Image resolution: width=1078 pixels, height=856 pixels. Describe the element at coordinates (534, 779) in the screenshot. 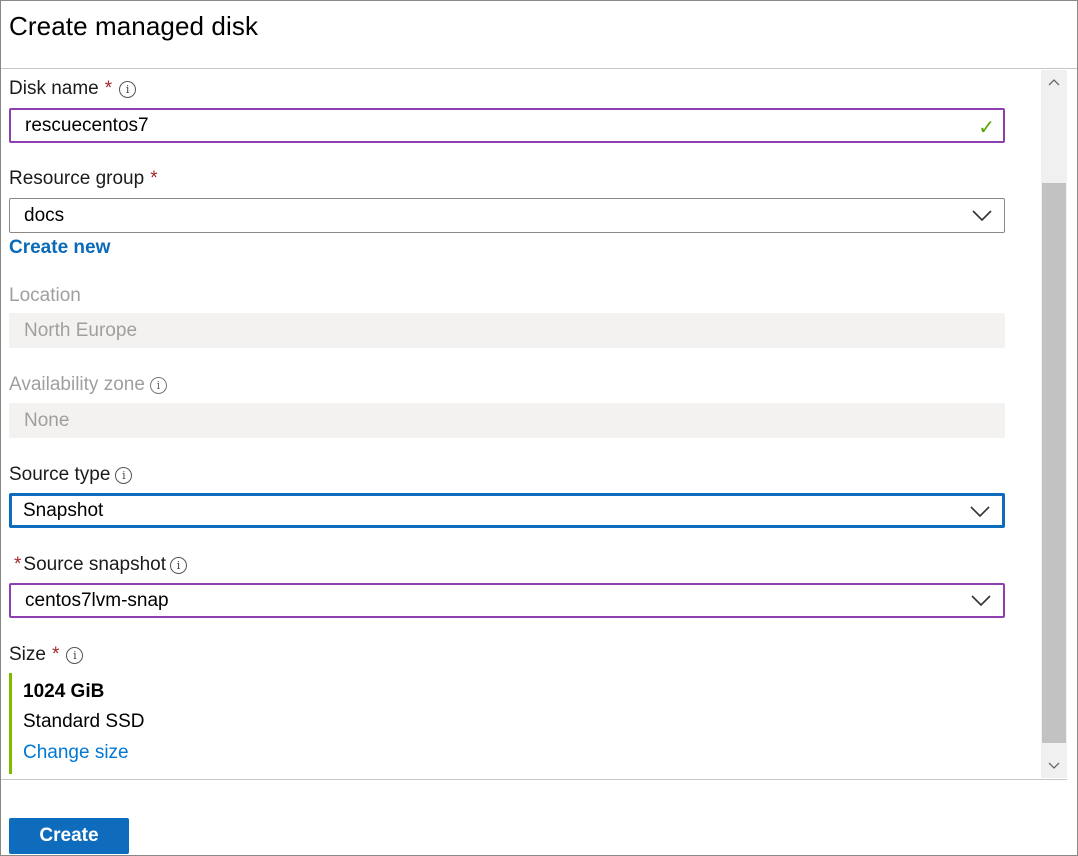

I see `footer-divider` at that location.